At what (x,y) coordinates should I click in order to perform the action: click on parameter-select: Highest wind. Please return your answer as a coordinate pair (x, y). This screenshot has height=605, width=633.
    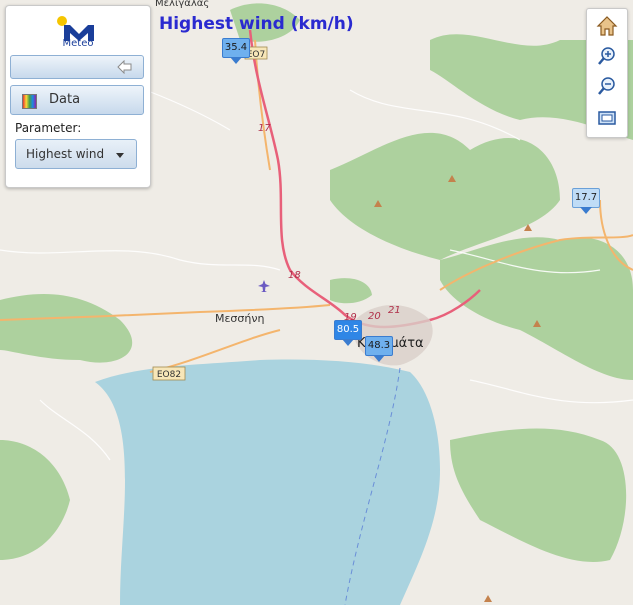
    Looking at the image, I should click on (76, 154).